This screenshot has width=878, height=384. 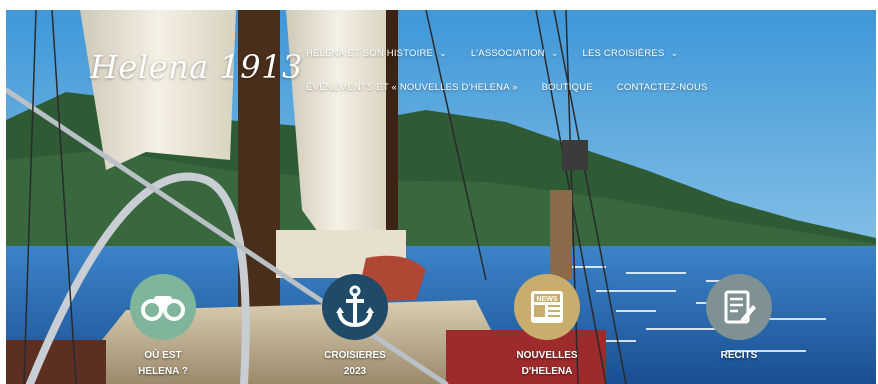 I want to click on feature-nouvelles-helena: NEWS NOUVELLES D'HELENA, so click(x=547, y=327).